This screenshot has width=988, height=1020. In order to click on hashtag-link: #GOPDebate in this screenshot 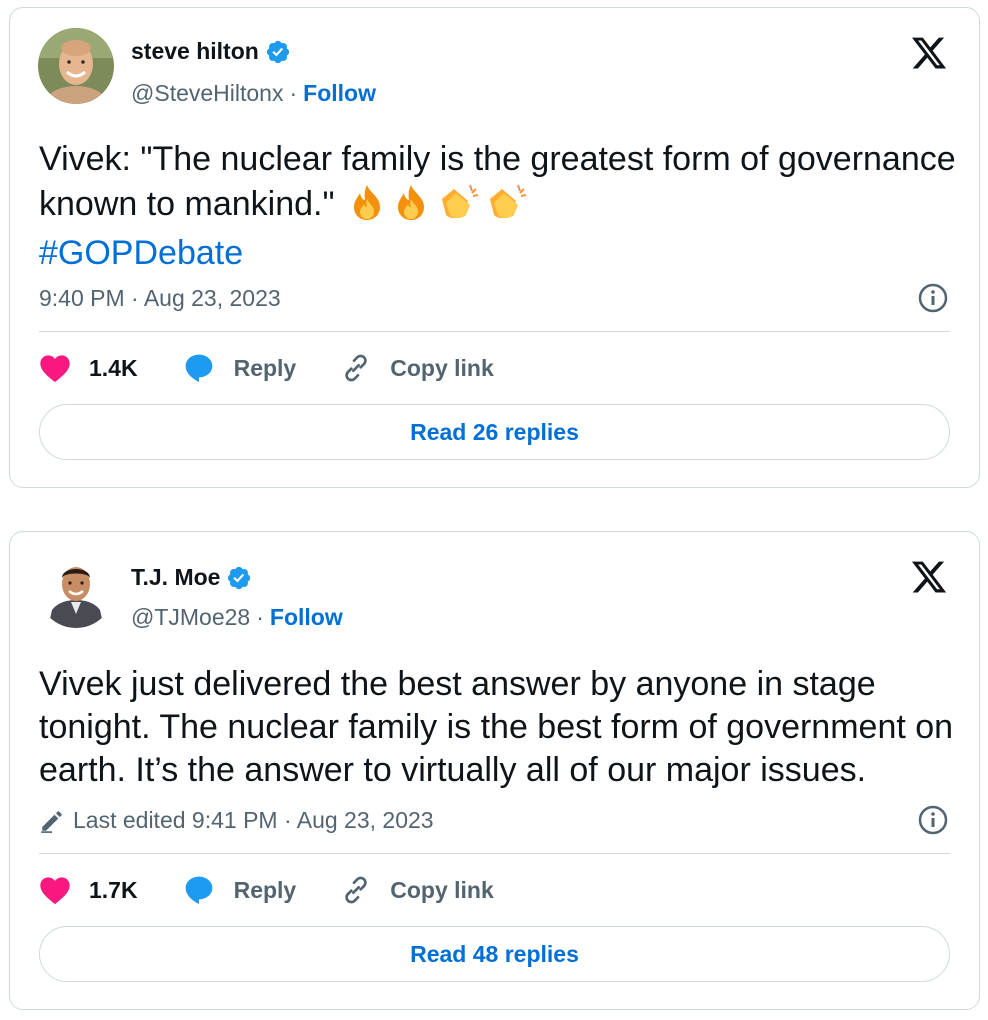, I will do `click(141, 253)`.